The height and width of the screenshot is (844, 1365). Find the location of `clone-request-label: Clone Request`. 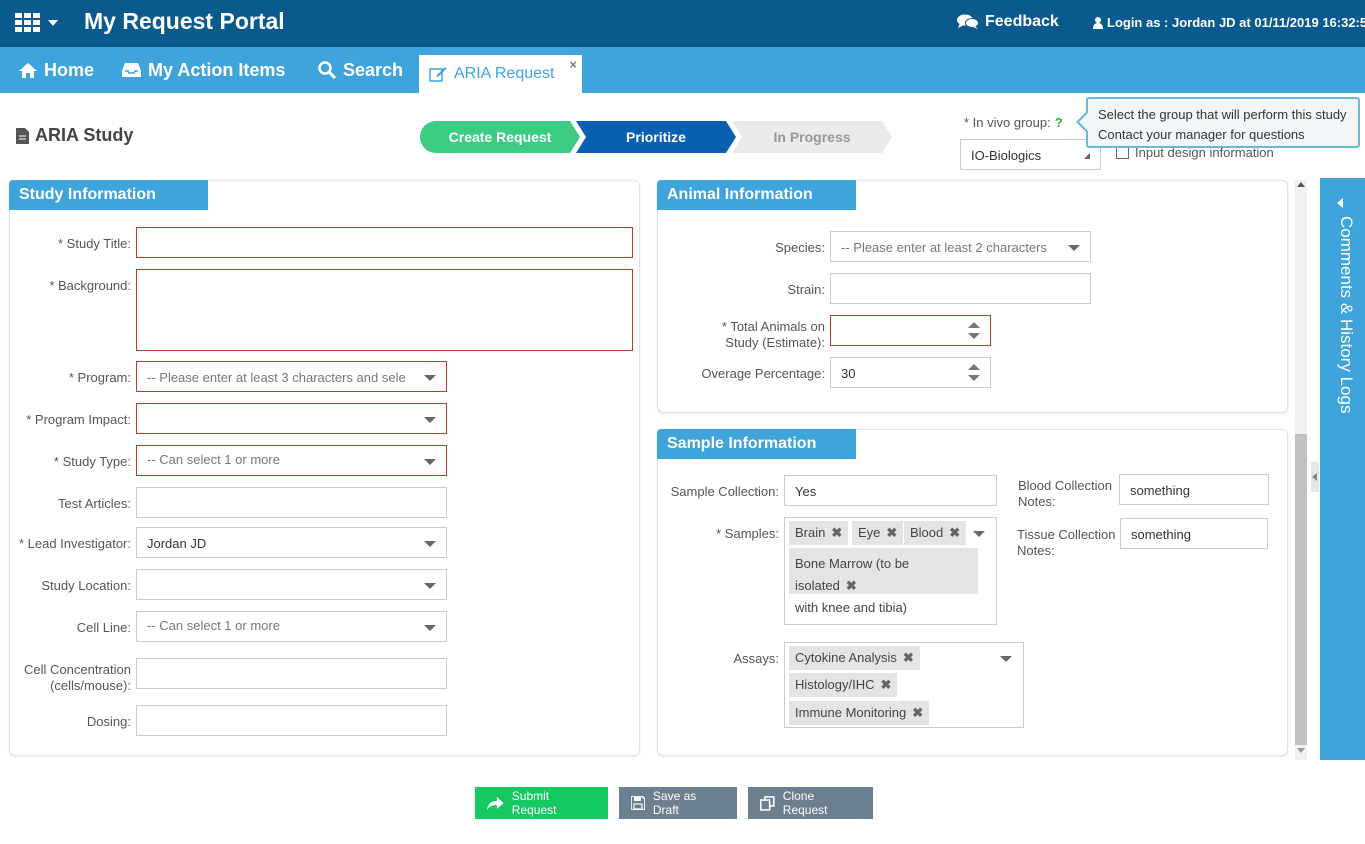

clone-request-label: Clone Request is located at coordinates (805, 803).